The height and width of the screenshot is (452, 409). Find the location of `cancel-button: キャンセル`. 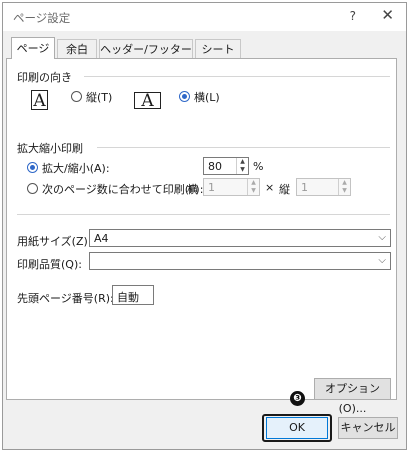

cancel-button: キャンセル is located at coordinates (368, 428).